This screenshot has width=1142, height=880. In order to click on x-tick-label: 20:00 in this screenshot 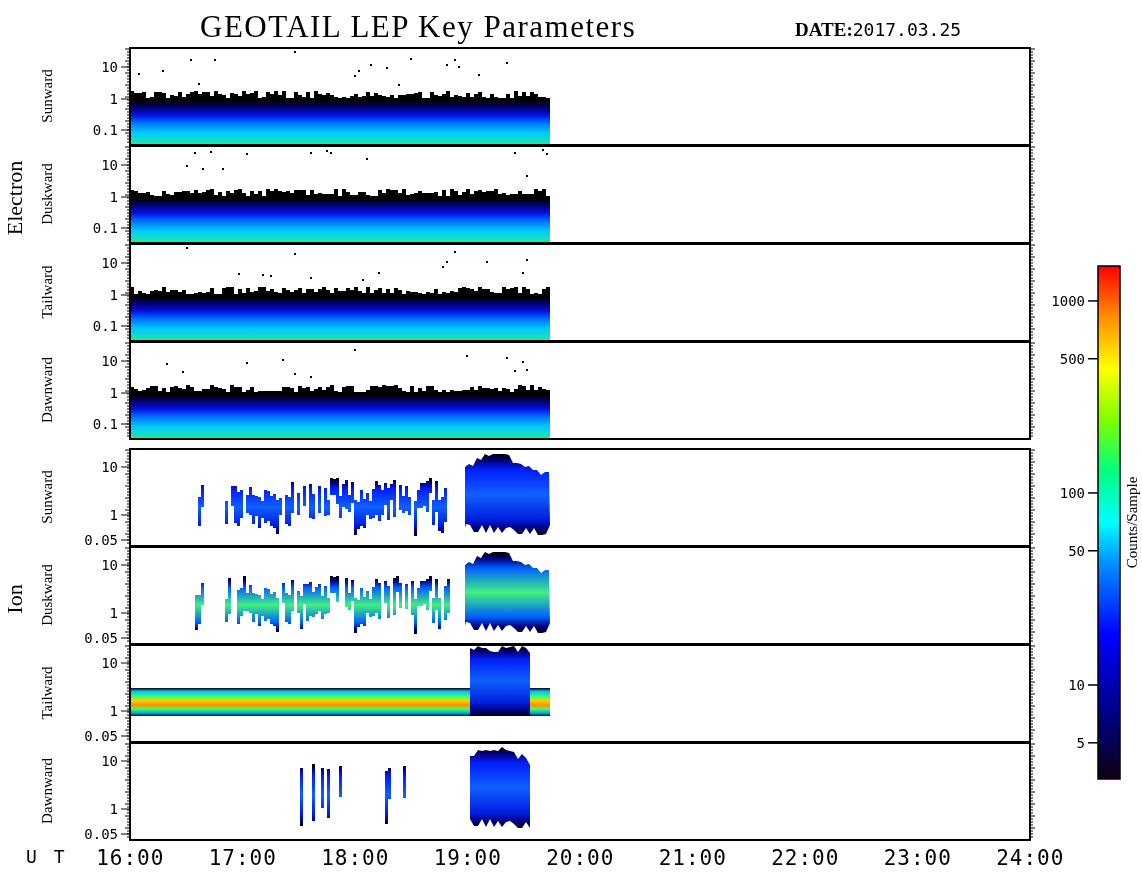, I will do `click(580, 858)`.